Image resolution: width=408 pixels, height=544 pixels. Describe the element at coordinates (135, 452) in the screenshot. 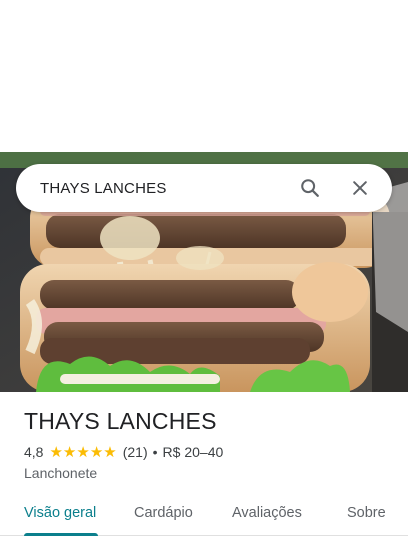

I see `review-count: (21)` at that location.